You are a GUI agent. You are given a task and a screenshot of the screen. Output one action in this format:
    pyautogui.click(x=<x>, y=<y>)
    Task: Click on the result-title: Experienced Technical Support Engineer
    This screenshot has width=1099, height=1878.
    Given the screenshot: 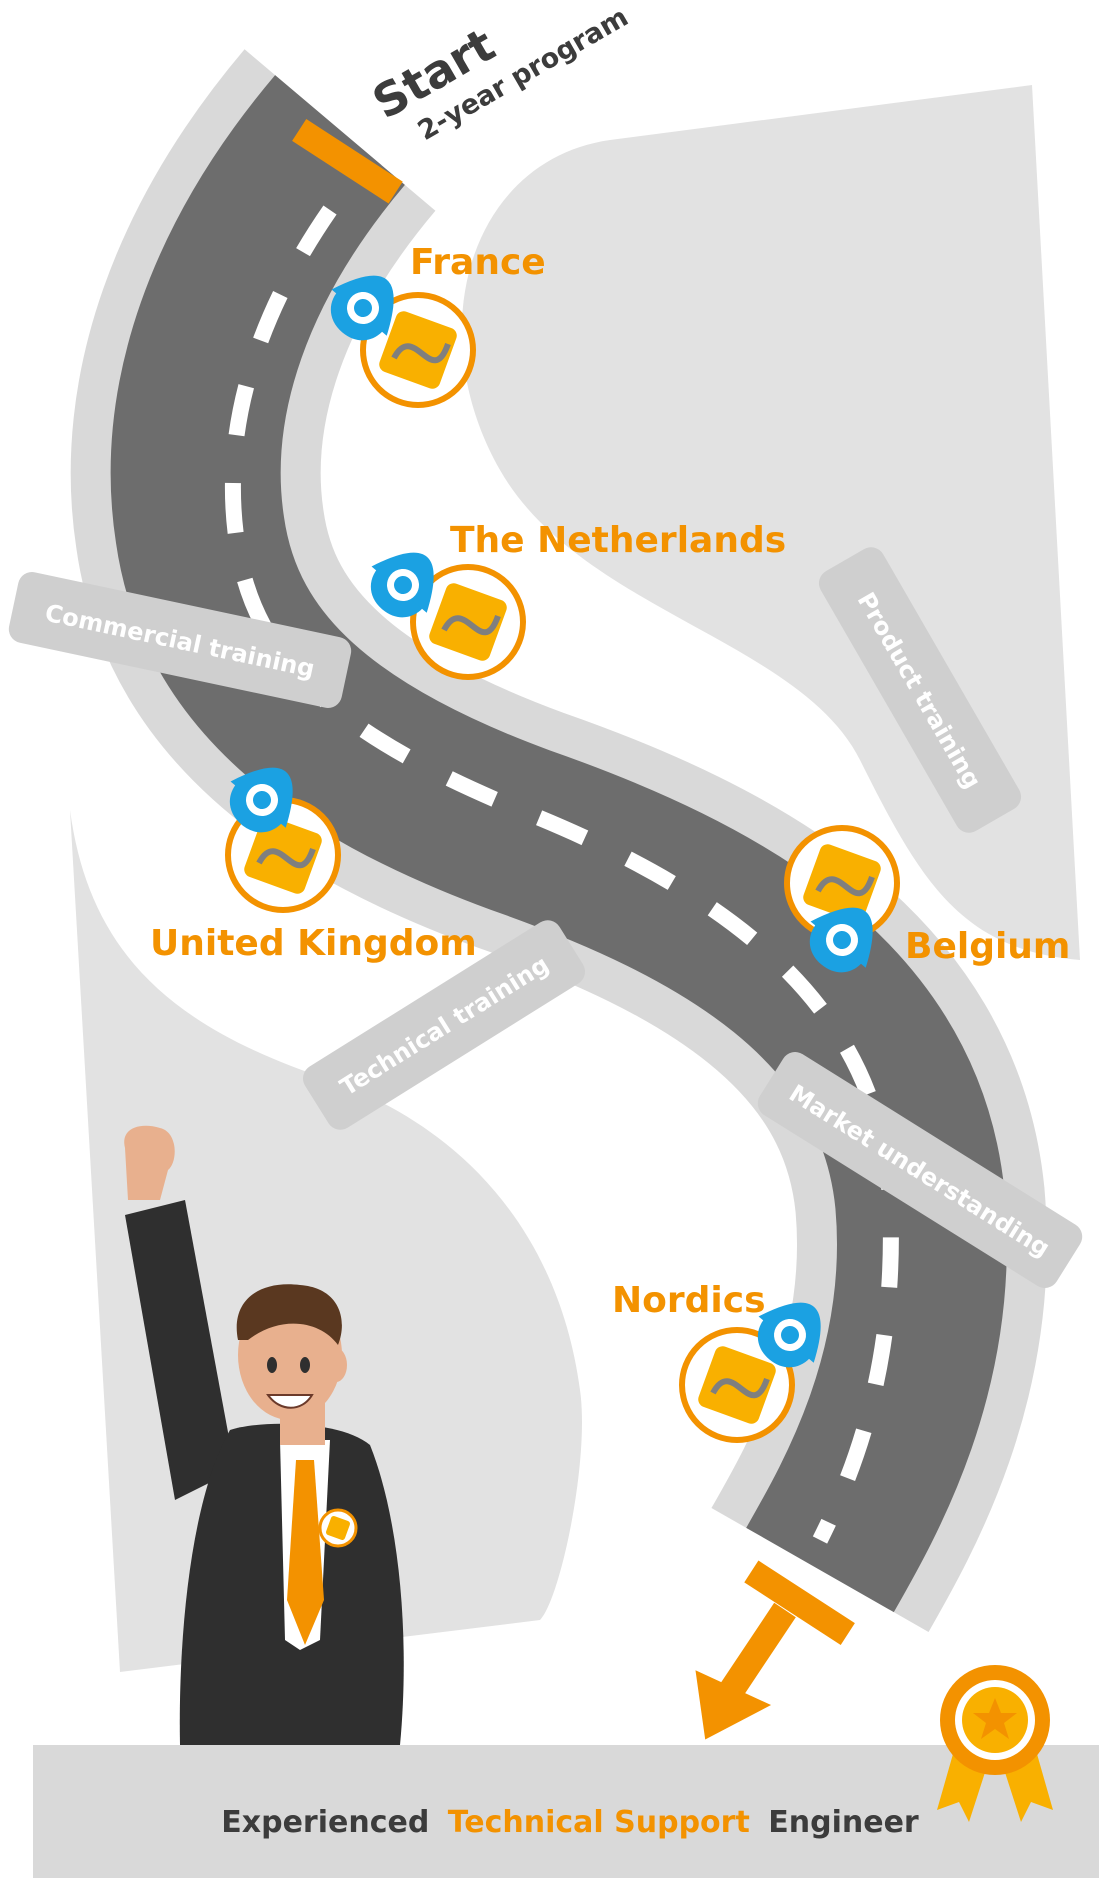 What is the action you would take?
    pyautogui.click(x=570, y=1822)
    